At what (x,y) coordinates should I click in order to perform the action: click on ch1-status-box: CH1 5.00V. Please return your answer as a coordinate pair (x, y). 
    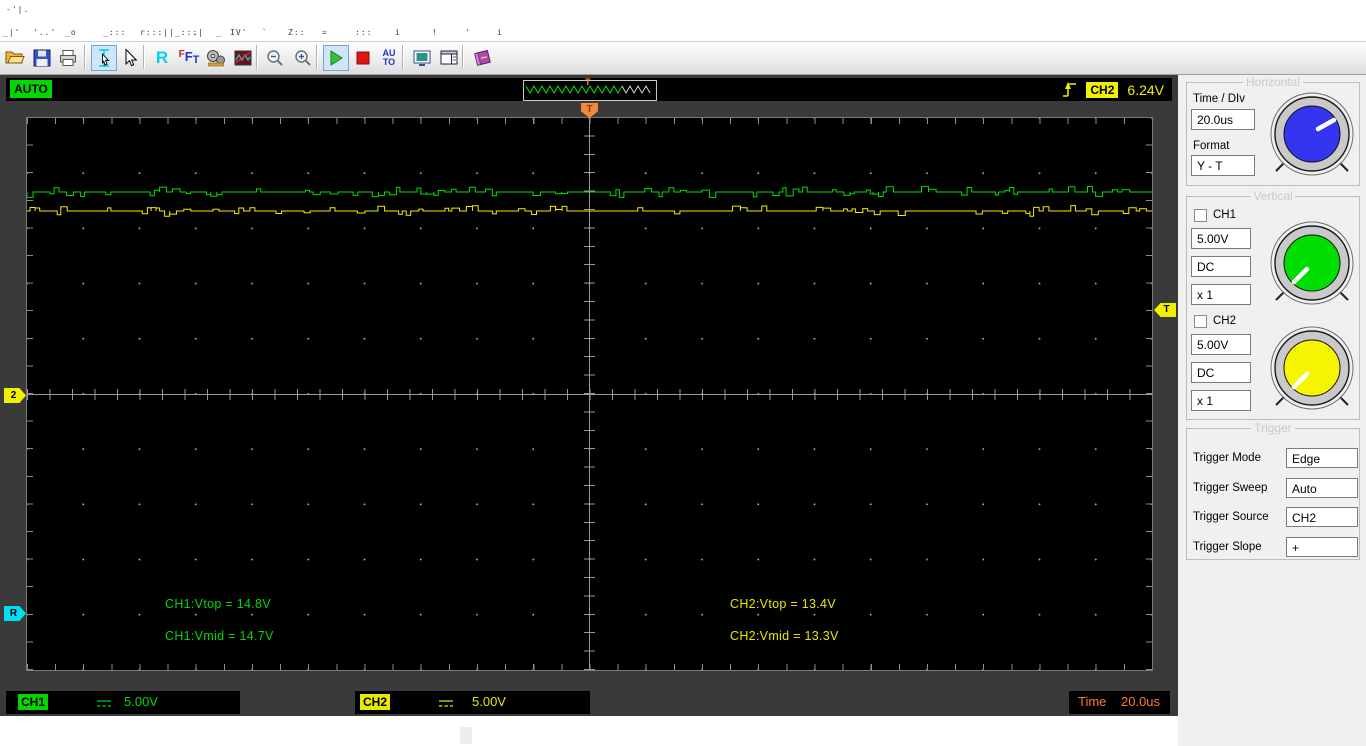
    Looking at the image, I should click on (123, 702).